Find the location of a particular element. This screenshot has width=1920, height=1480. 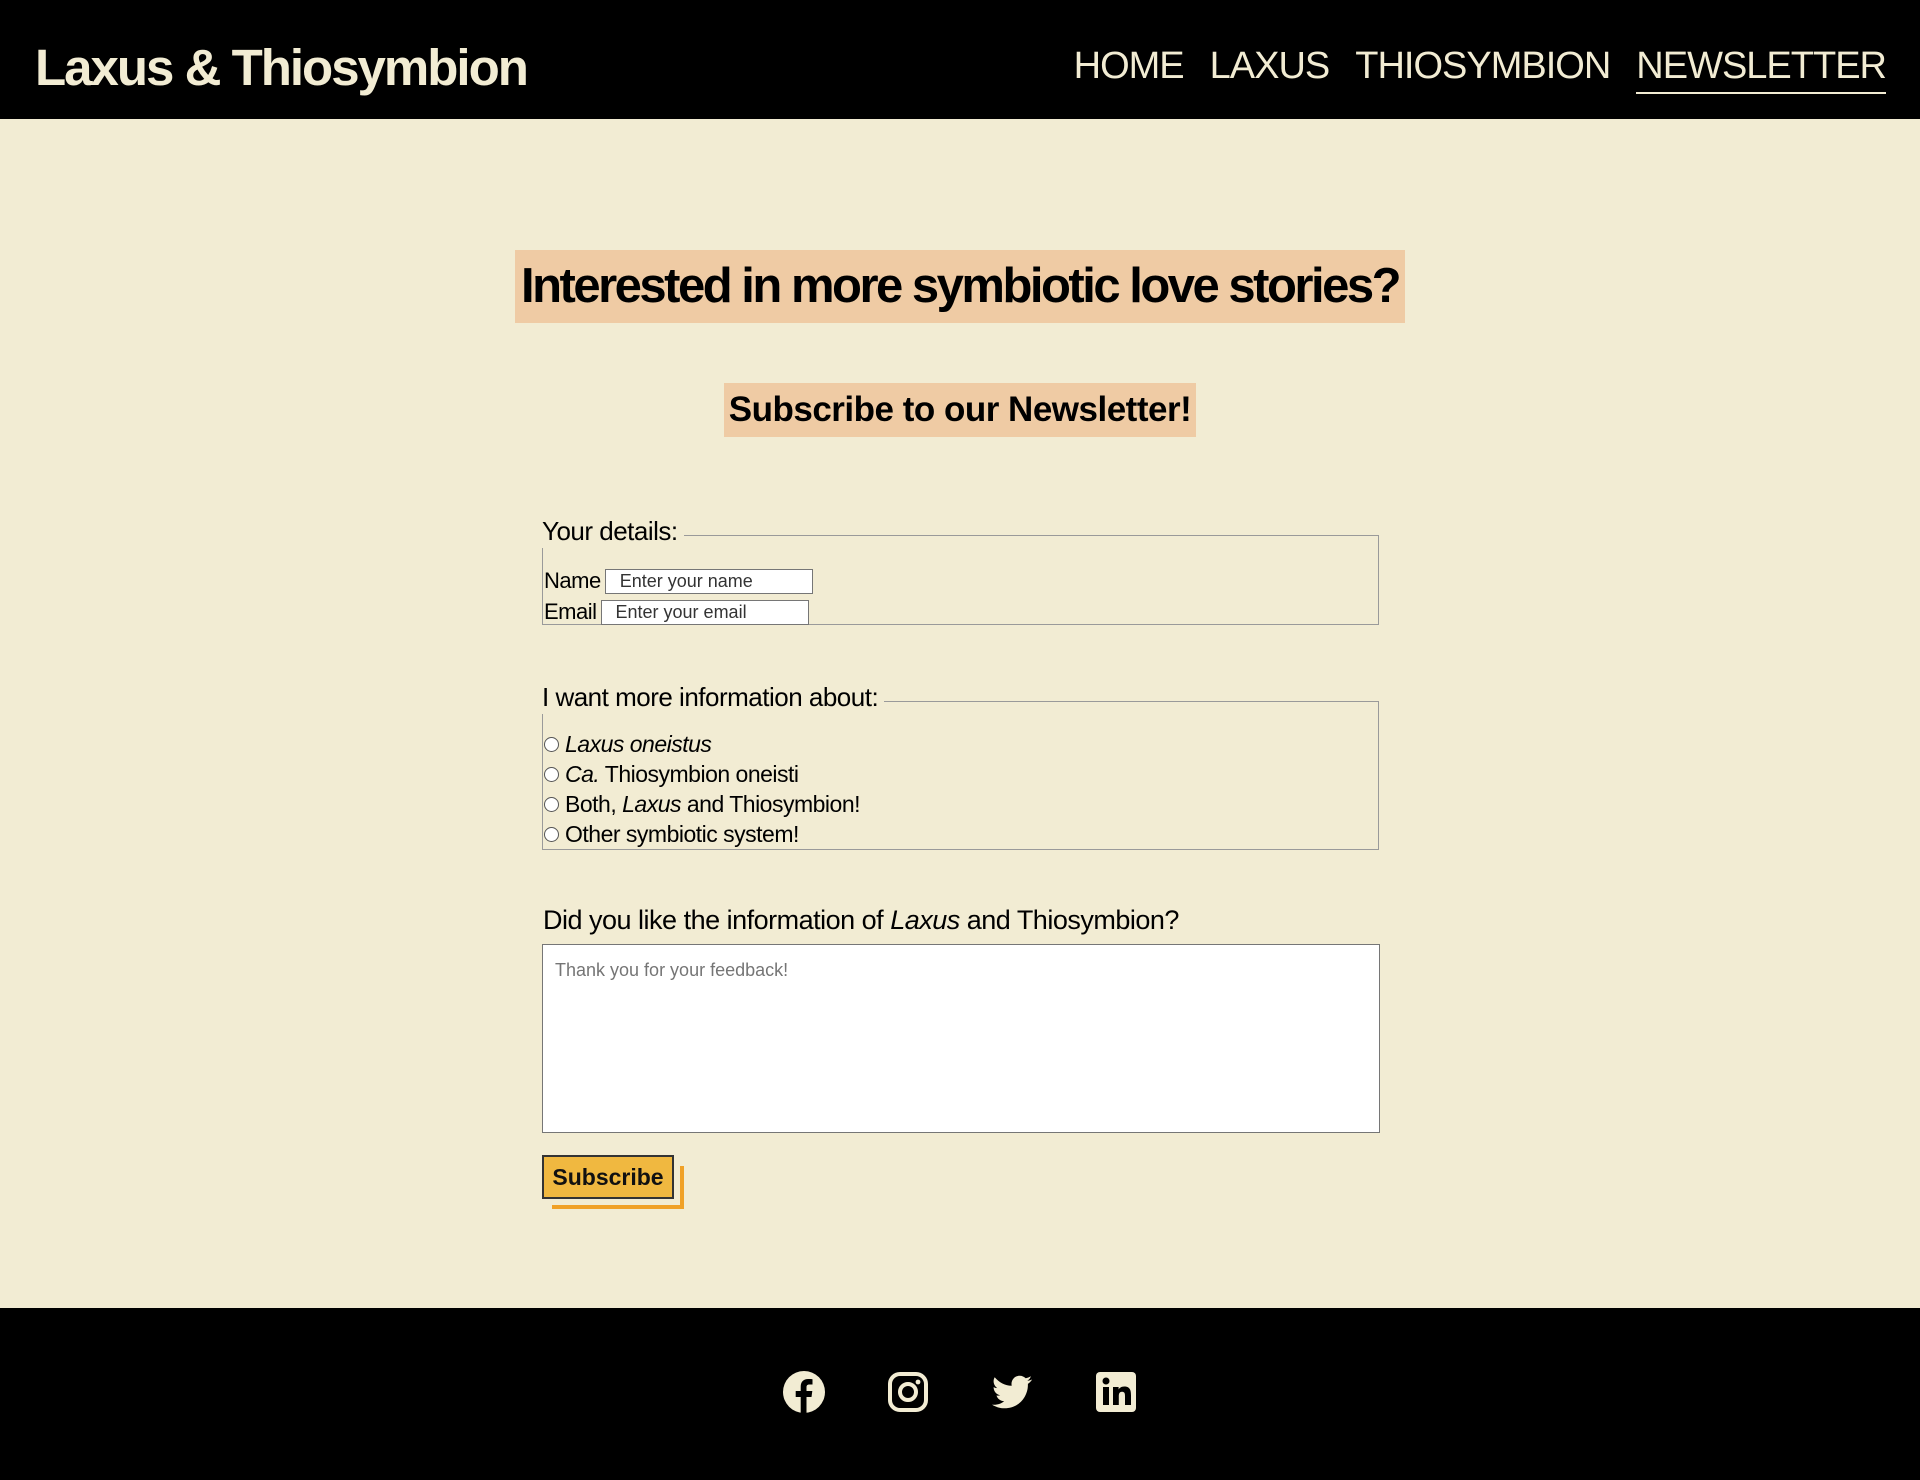

name-row: Name is located at coordinates (678, 581).